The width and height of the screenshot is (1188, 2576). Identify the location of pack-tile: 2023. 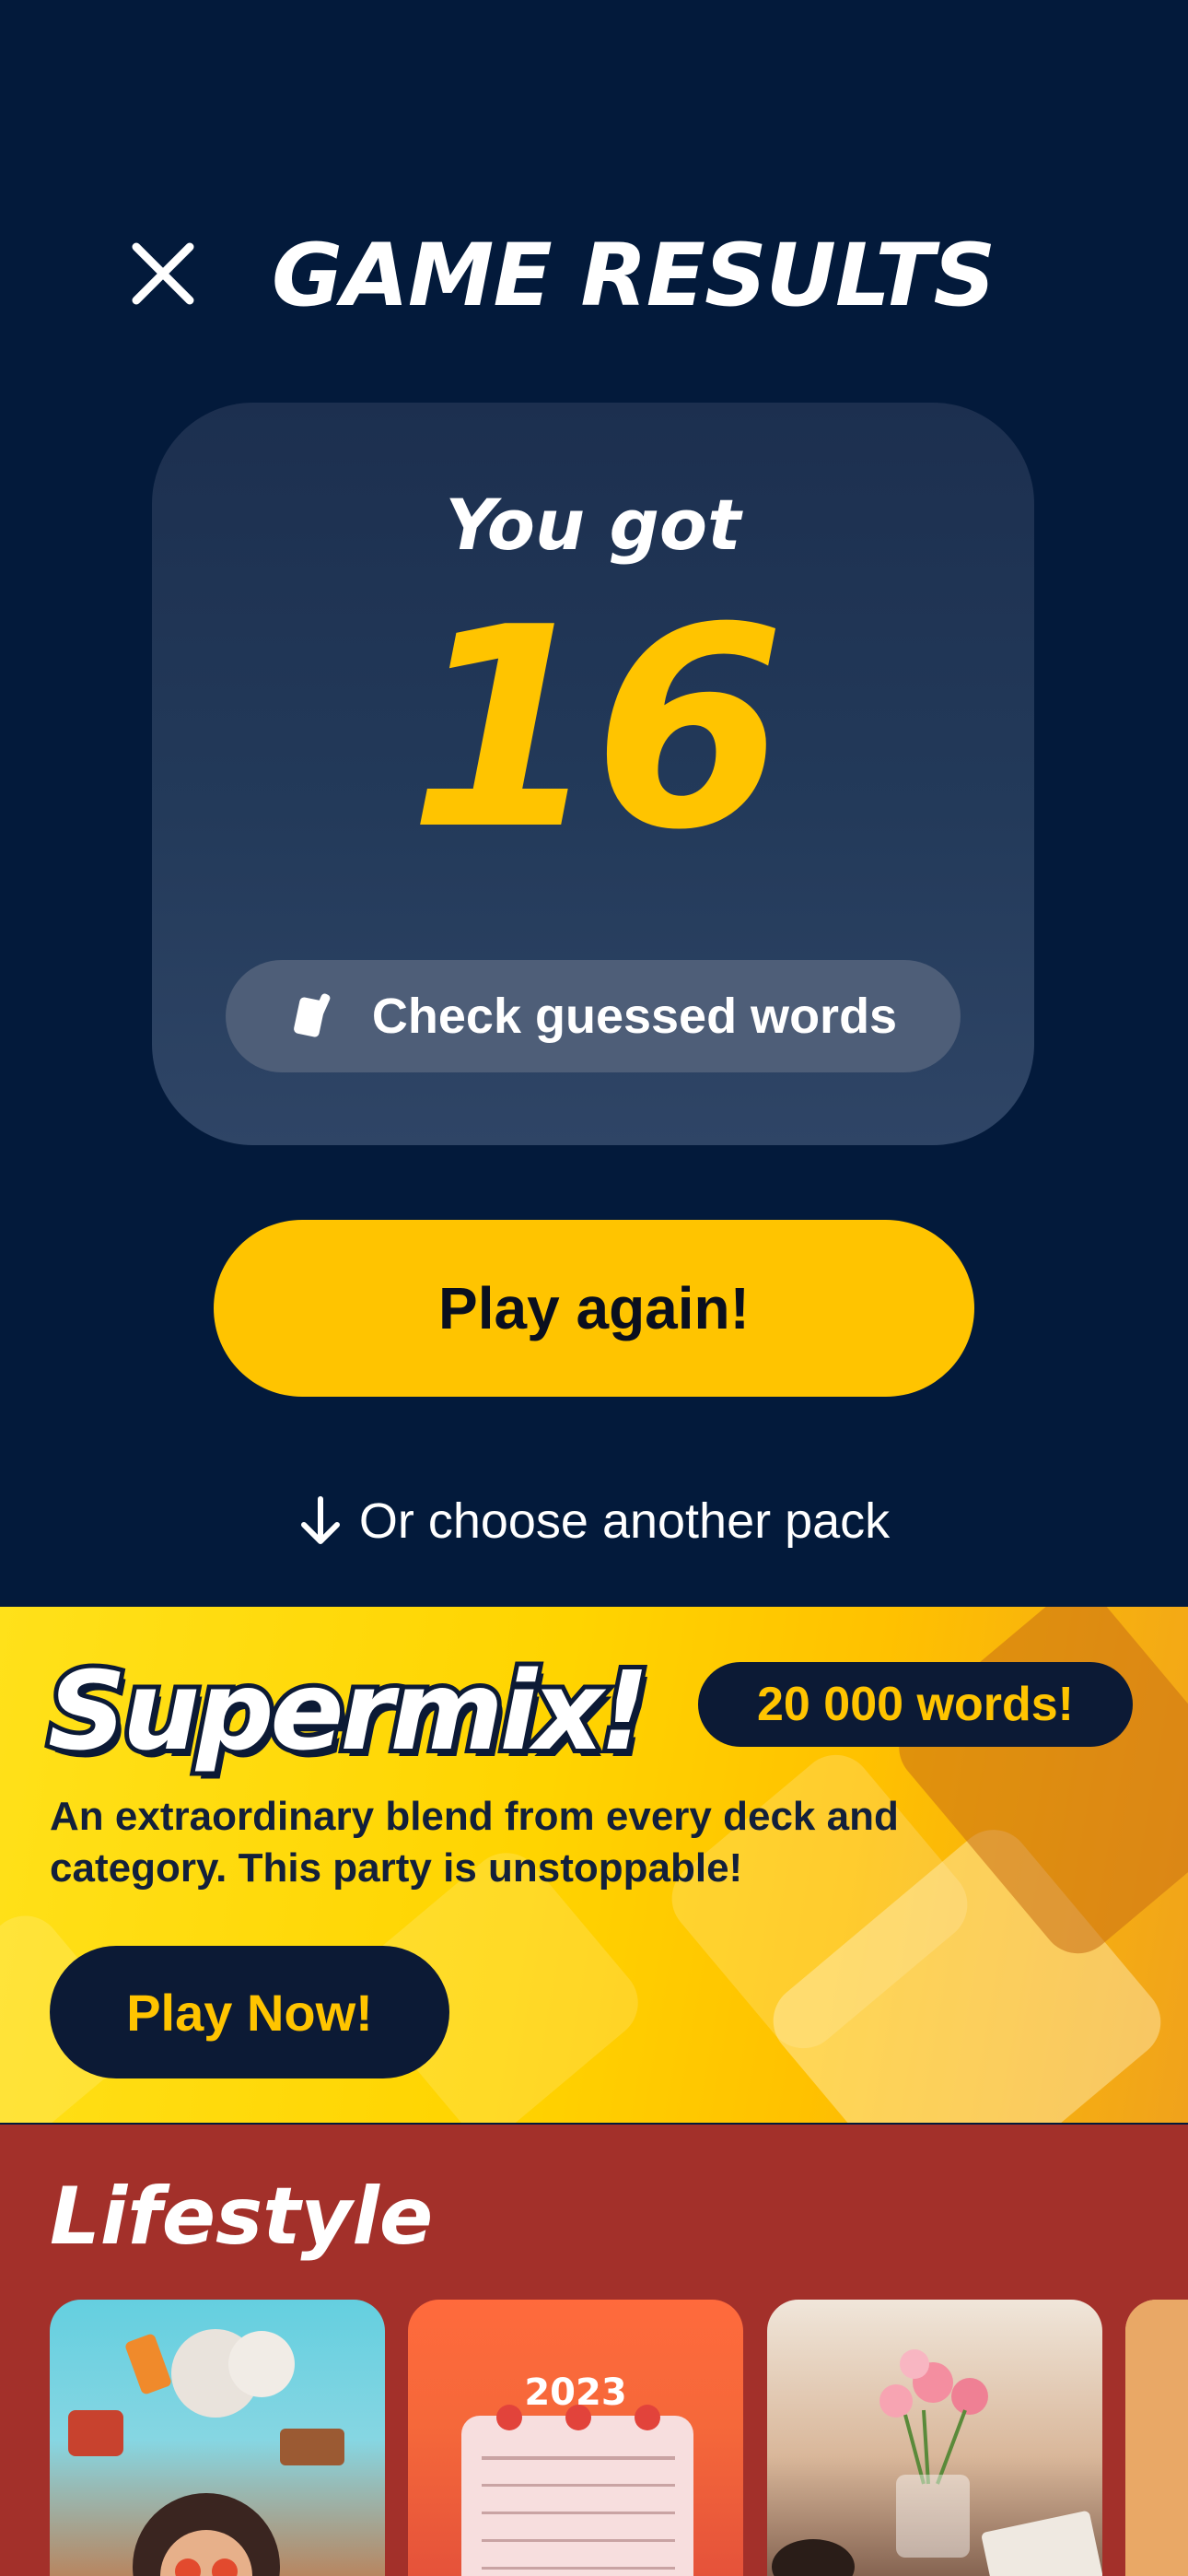
(575, 2438).